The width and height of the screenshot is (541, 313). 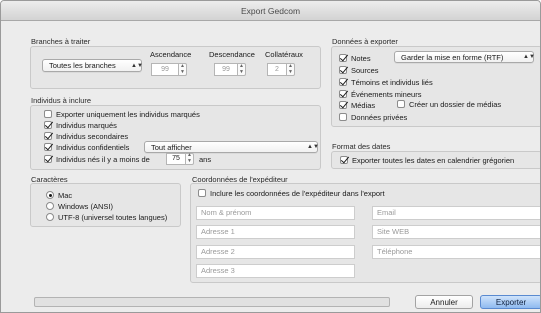 What do you see at coordinates (275, 252) in the screenshot?
I see `address2-field: Adresse 2` at bounding box center [275, 252].